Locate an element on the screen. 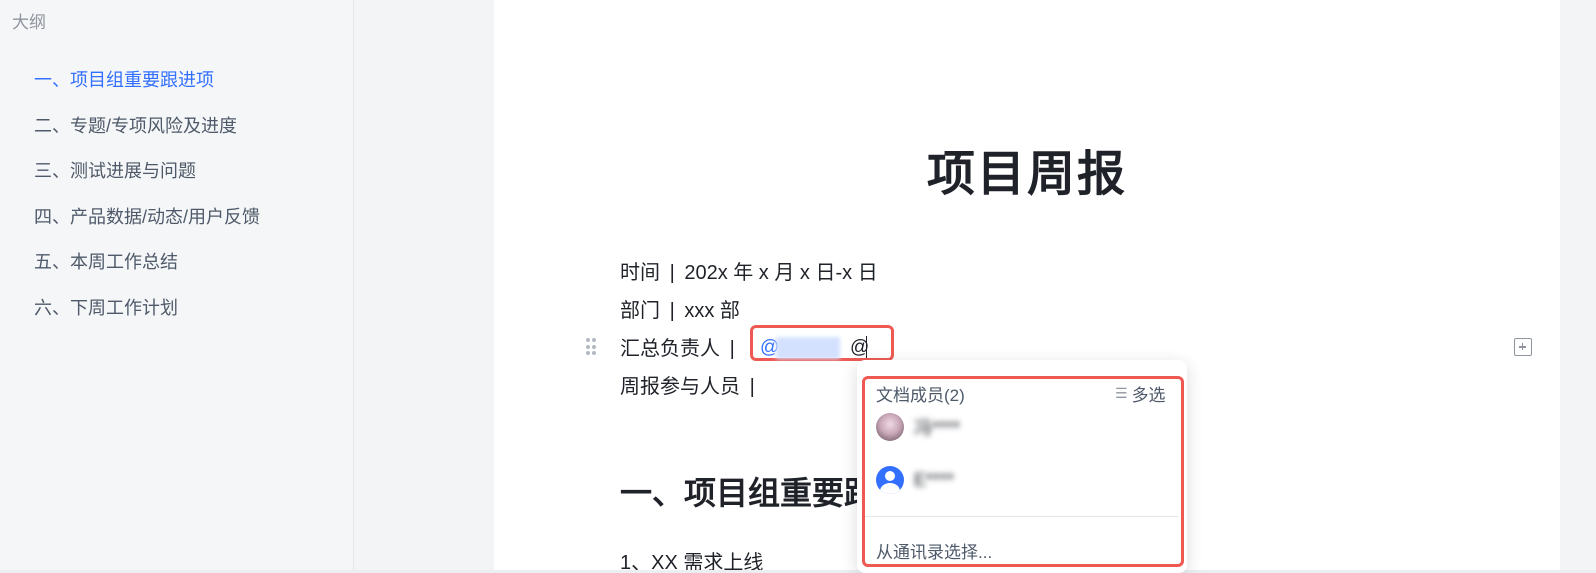 Image resolution: width=1596 pixels, height=573 pixels. multi-select-button: ☰ 多选 is located at coordinates (1140, 393).